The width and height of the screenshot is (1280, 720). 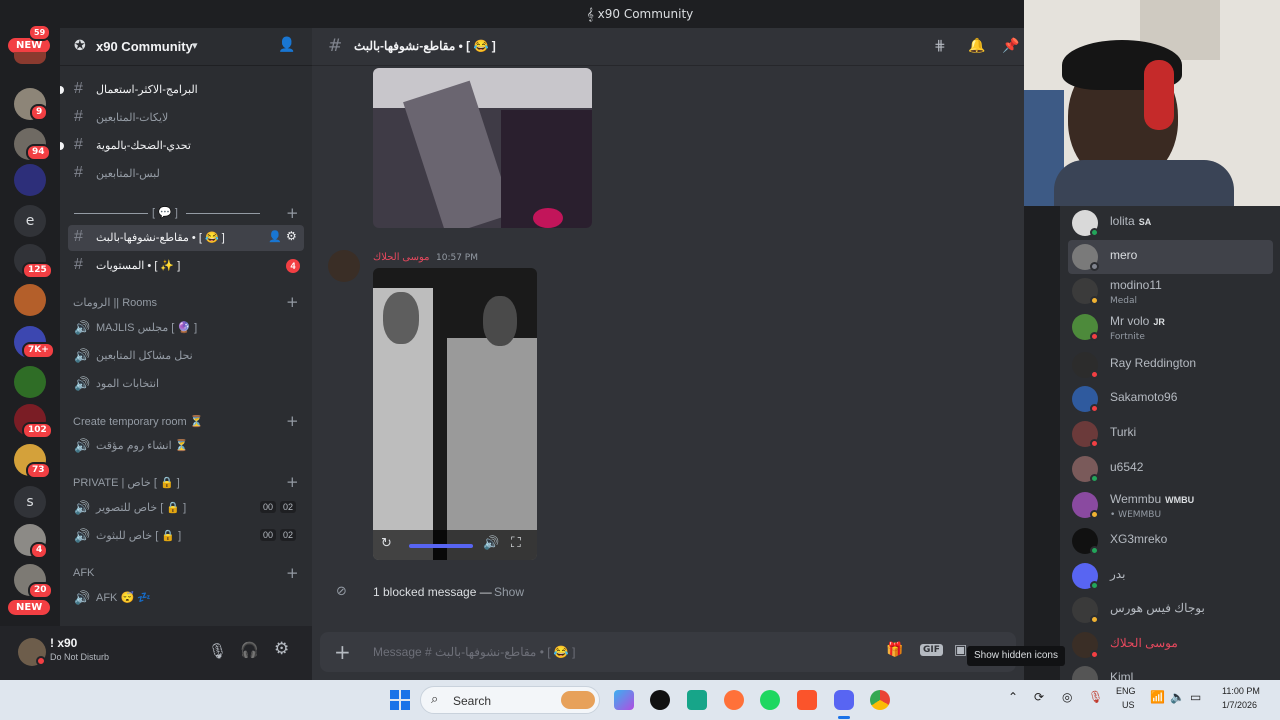 I want to click on divider, so click(x=223, y=213).